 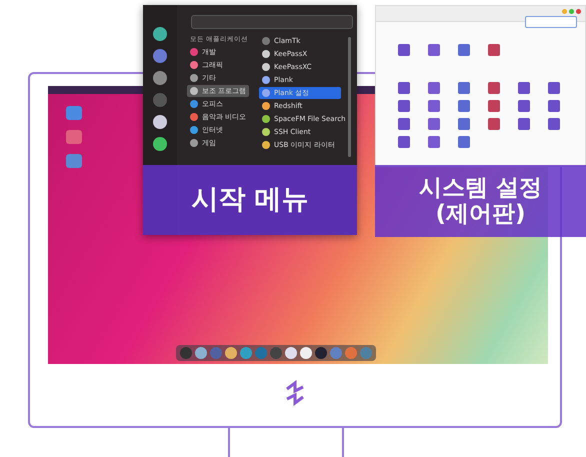 I want to click on maximize-button, so click(x=571, y=11).